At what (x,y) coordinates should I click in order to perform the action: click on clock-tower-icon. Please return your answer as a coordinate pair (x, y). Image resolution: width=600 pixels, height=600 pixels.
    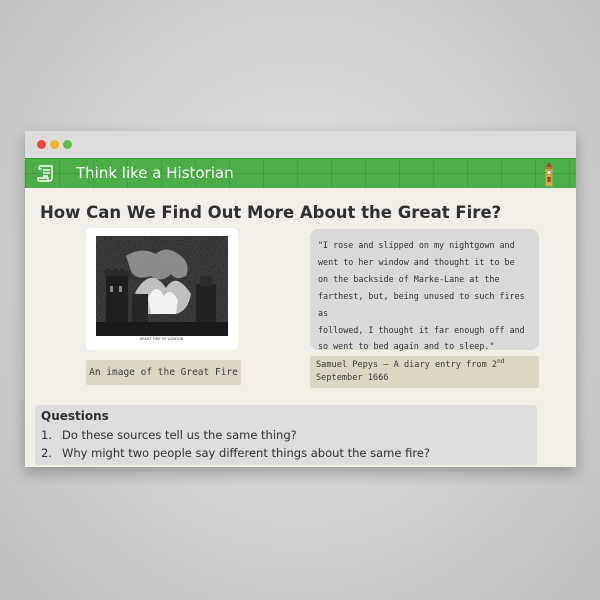
    Looking at the image, I should click on (549, 174).